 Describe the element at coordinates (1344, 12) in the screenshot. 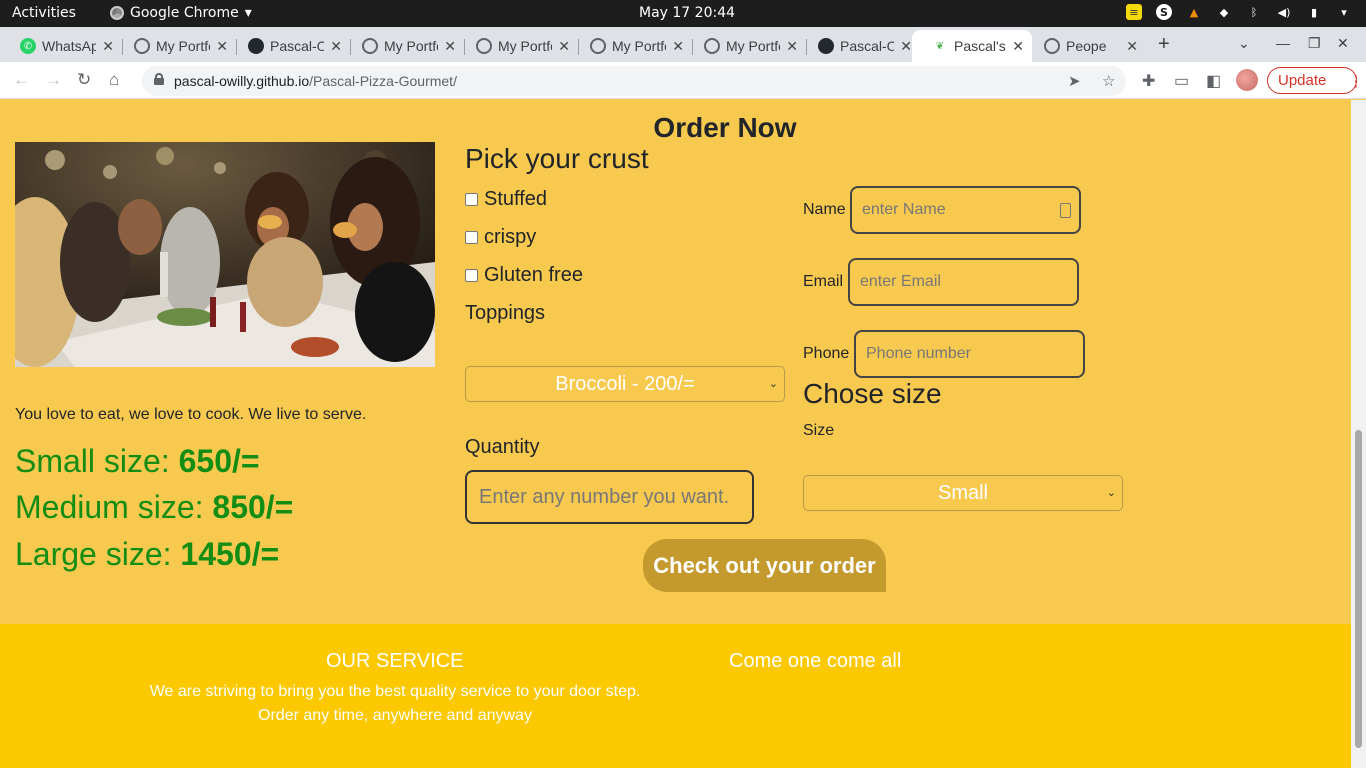

I see `chevron-down-icon: ▾` at that location.